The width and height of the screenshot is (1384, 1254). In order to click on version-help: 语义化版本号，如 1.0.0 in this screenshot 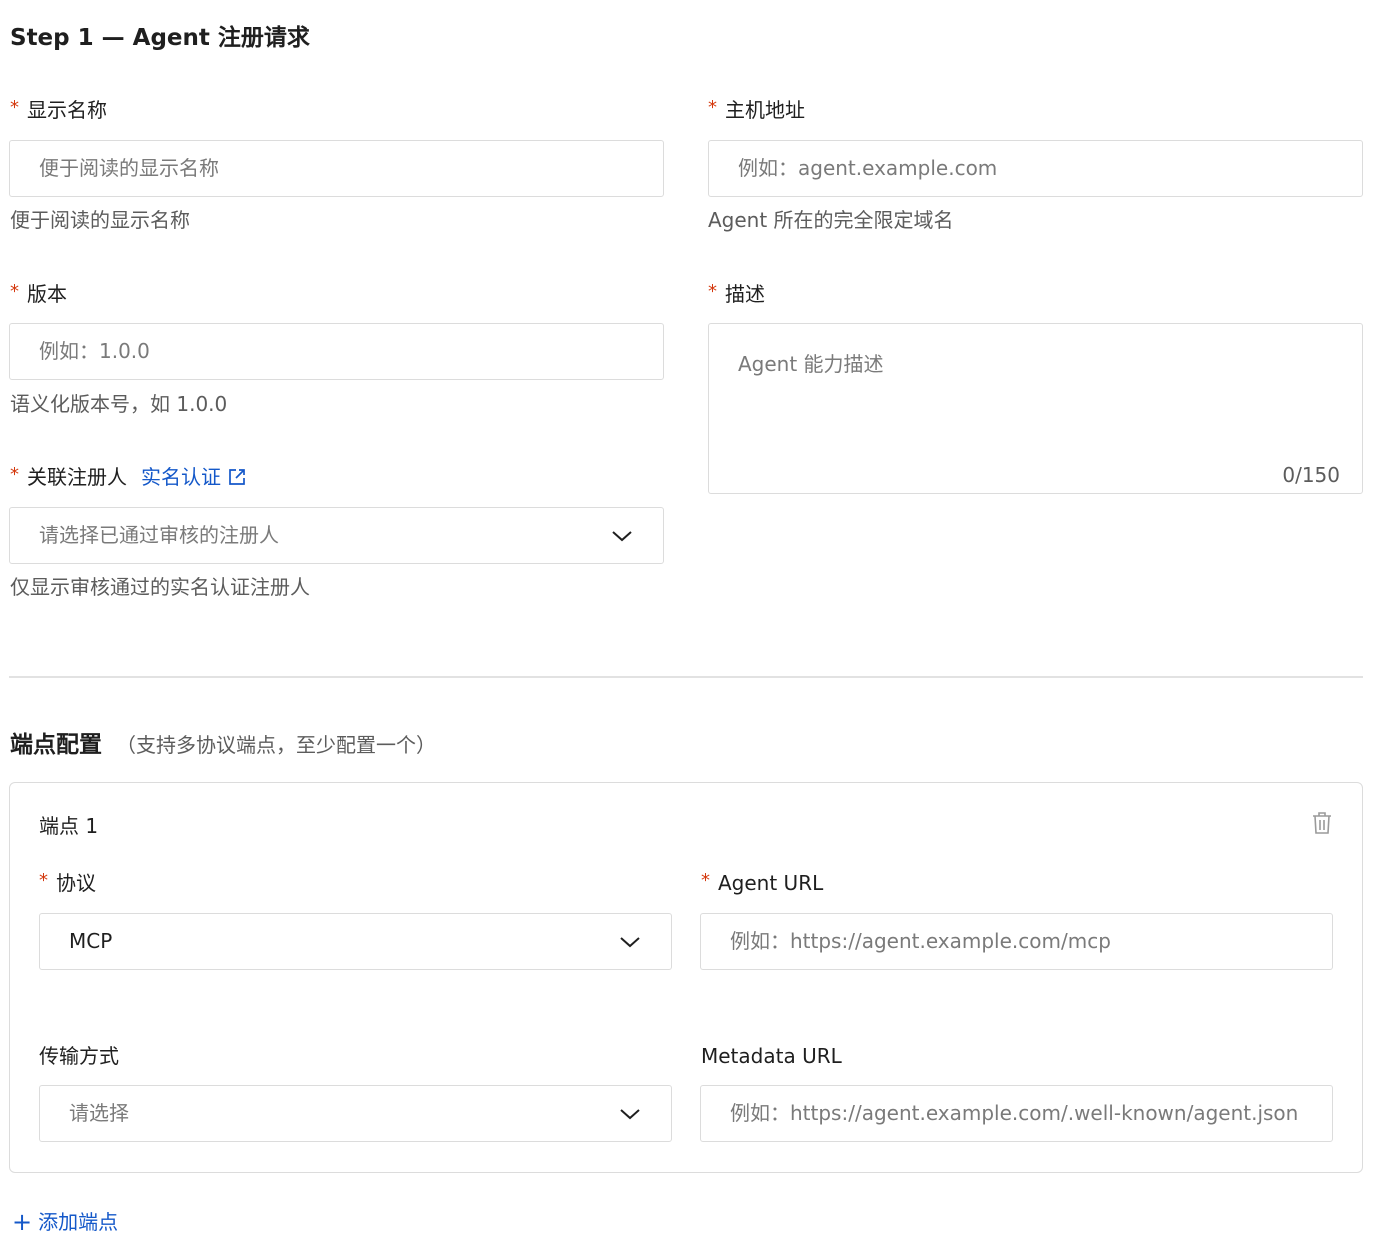, I will do `click(119, 404)`.